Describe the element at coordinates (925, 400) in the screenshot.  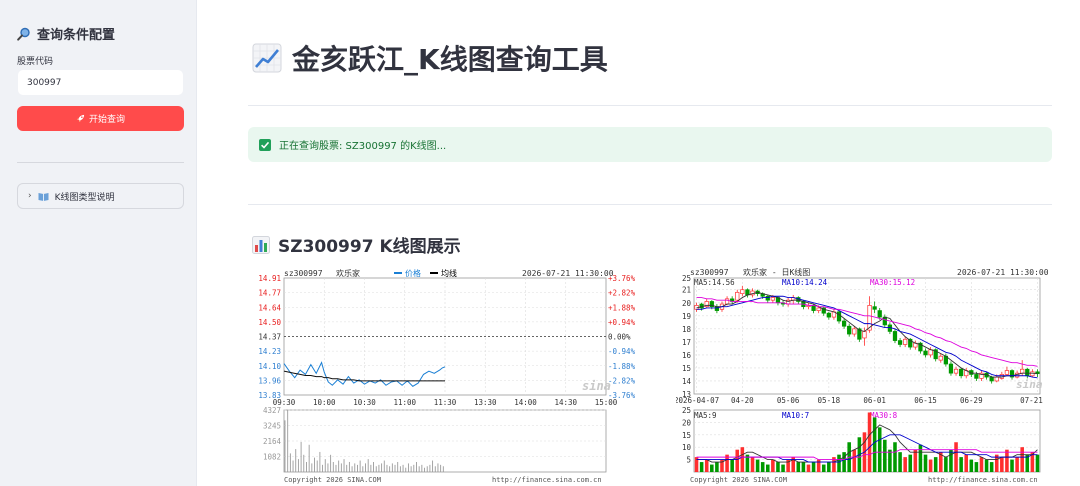
I see `kline-x-tick: 06-15` at that location.